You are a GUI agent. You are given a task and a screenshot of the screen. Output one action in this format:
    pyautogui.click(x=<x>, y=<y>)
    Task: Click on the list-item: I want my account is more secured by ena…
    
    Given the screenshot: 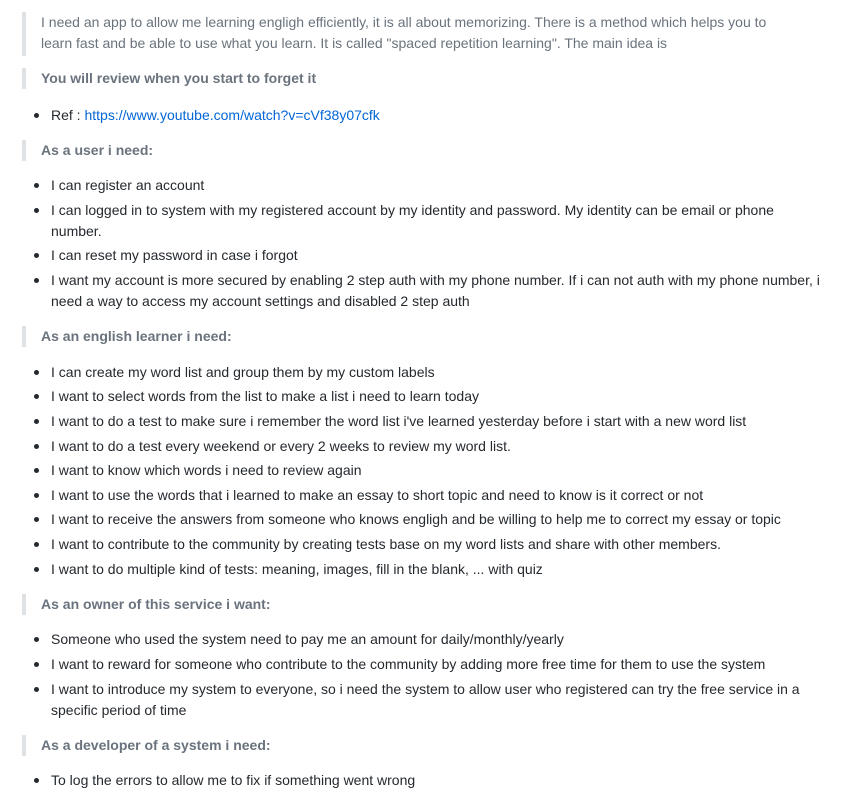 What is the action you would take?
    pyautogui.click(x=427, y=291)
    